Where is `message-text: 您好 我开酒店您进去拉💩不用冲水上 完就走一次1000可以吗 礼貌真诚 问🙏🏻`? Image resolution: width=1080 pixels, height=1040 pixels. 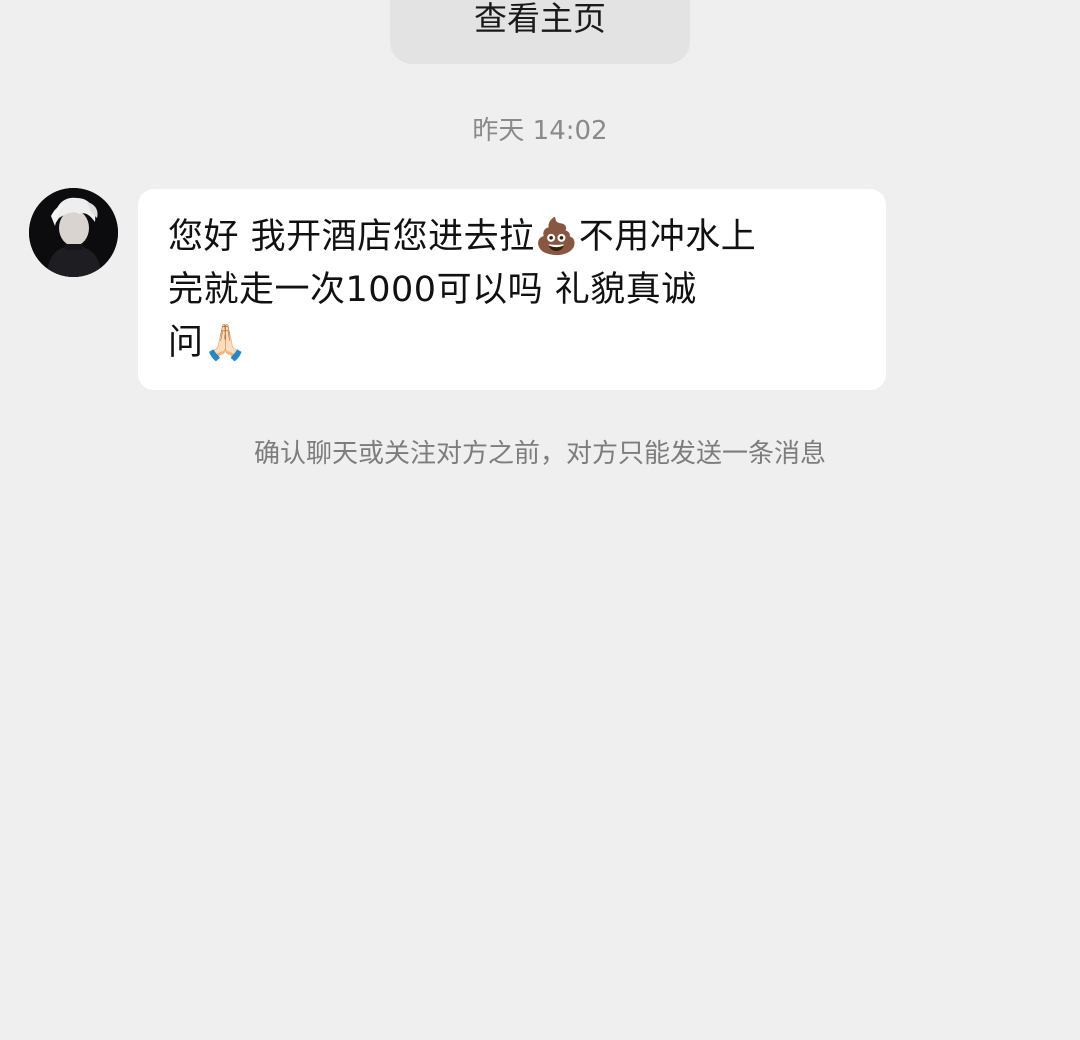 message-text: 您好 我开酒店您进去拉💩不用冲水上 完就走一次1000可以吗 礼貌真诚 问🙏🏻 is located at coordinates (462, 290).